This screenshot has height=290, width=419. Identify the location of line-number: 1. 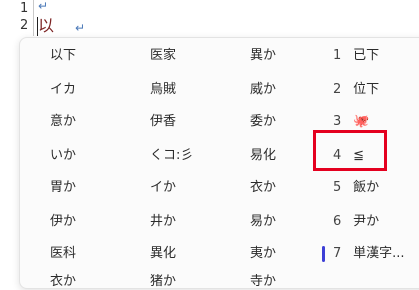
(24, 8).